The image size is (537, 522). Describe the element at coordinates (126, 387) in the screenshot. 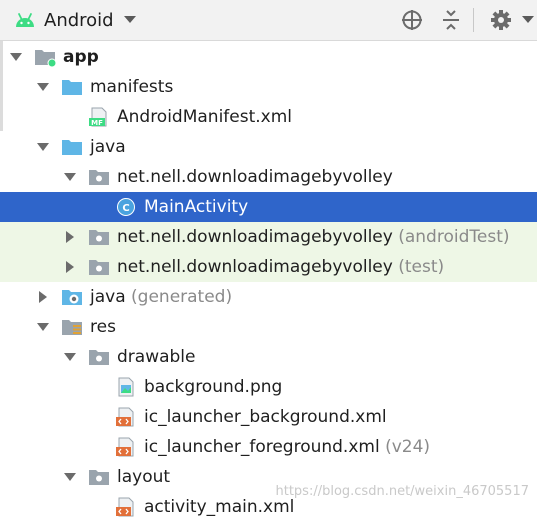

I see `image-file-icon` at that location.